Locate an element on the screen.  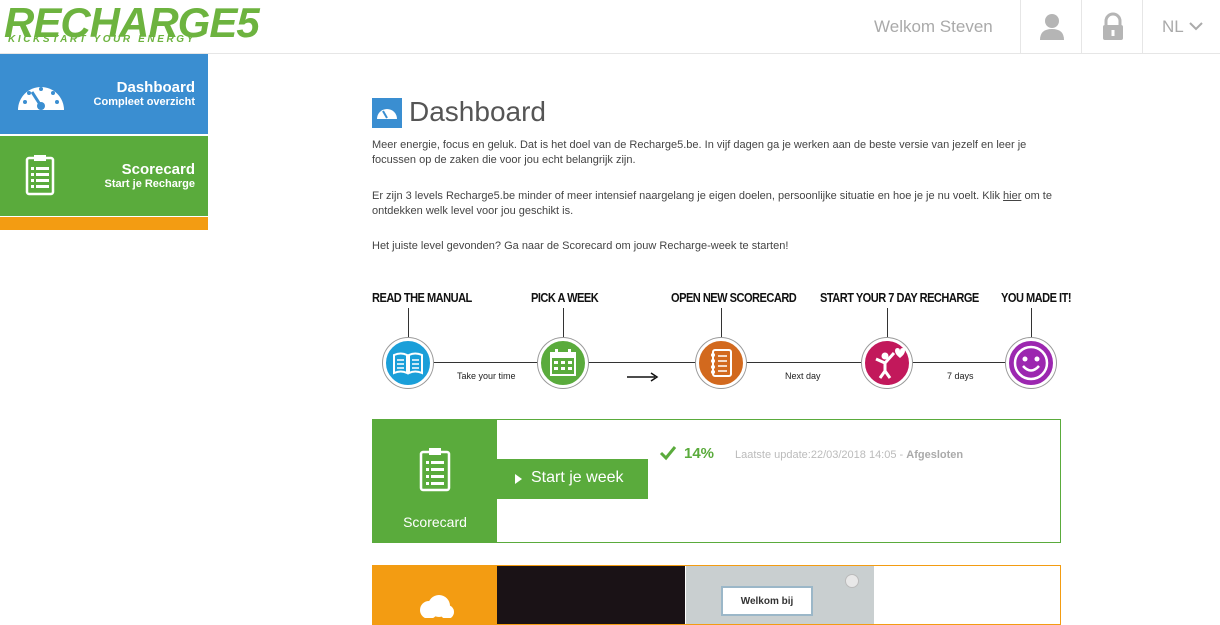
calendar-icon is located at coordinates (563, 363).